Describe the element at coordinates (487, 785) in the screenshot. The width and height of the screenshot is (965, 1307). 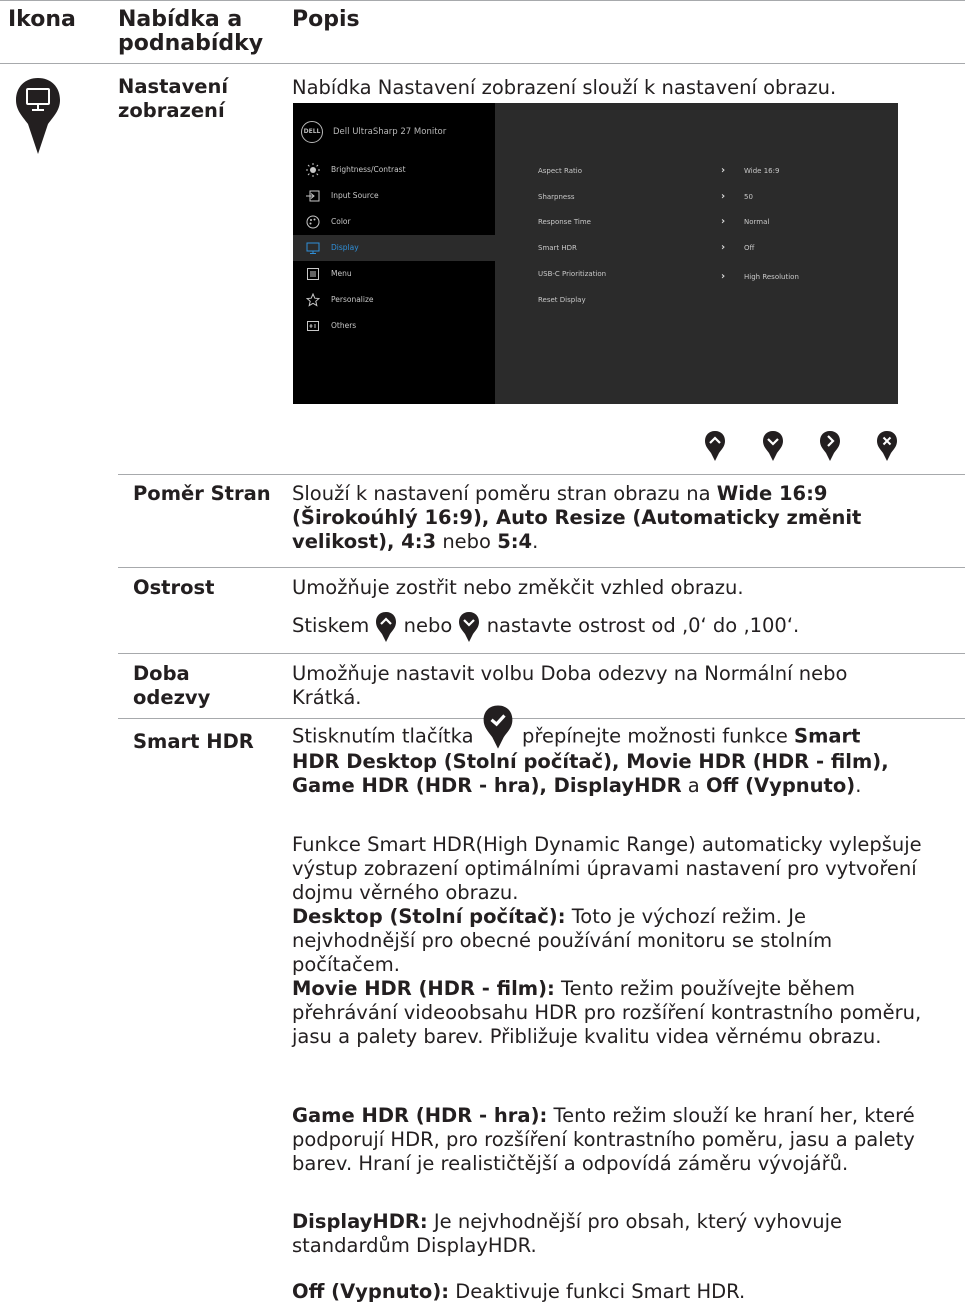
I see `smarthdr-p1-b3: Game HDR (HDR - hra), DisplayHDR` at that location.